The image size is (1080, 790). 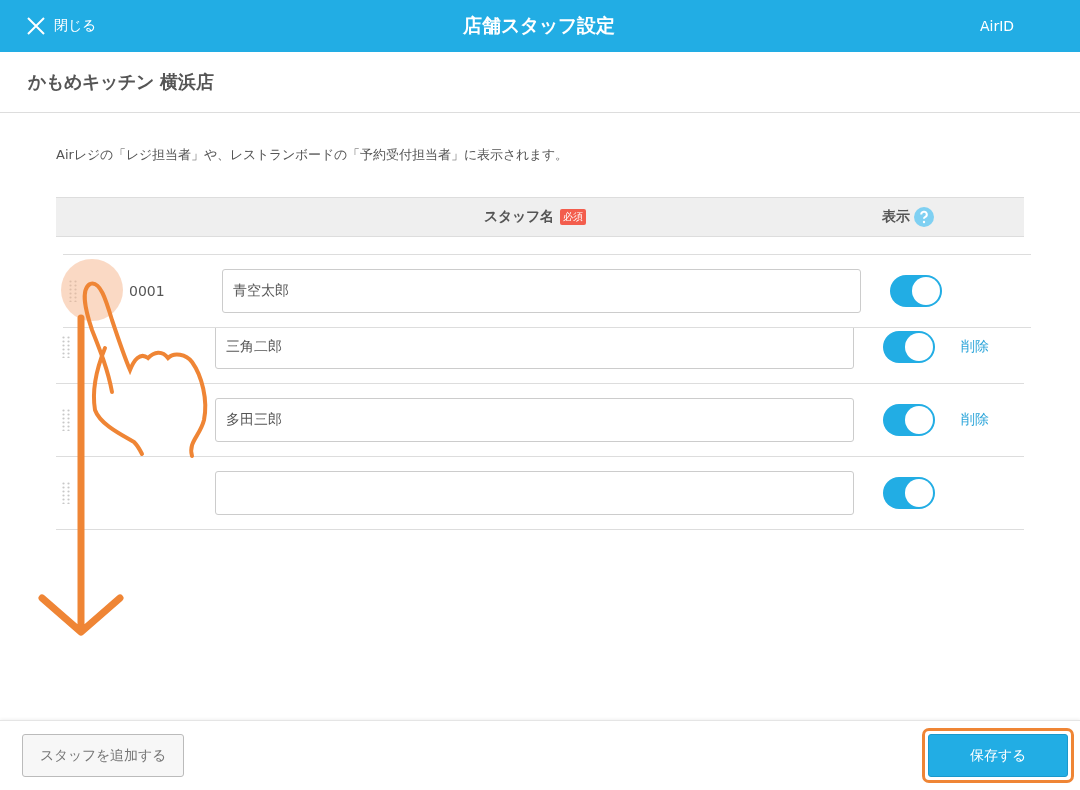 What do you see at coordinates (36, 26) in the screenshot?
I see `close-icon` at bounding box center [36, 26].